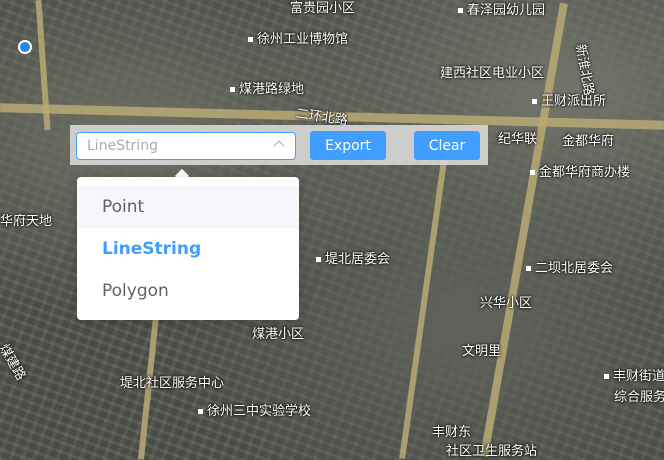 This screenshot has width=664, height=460. What do you see at coordinates (323, 8) in the screenshot?
I see `map-label: 富贵园小区` at bounding box center [323, 8].